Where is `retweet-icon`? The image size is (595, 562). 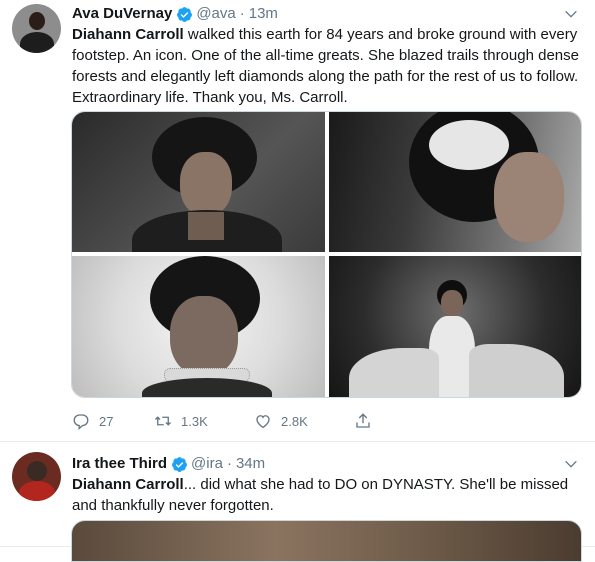 retweet-icon is located at coordinates (163, 421).